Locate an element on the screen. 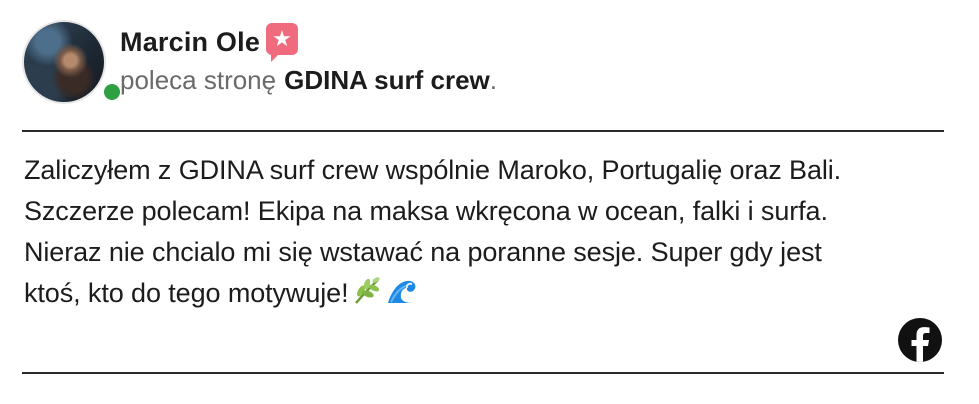  recommendation-line: poleca stronę GDINA surf crew . is located at coordinates (308, 80).